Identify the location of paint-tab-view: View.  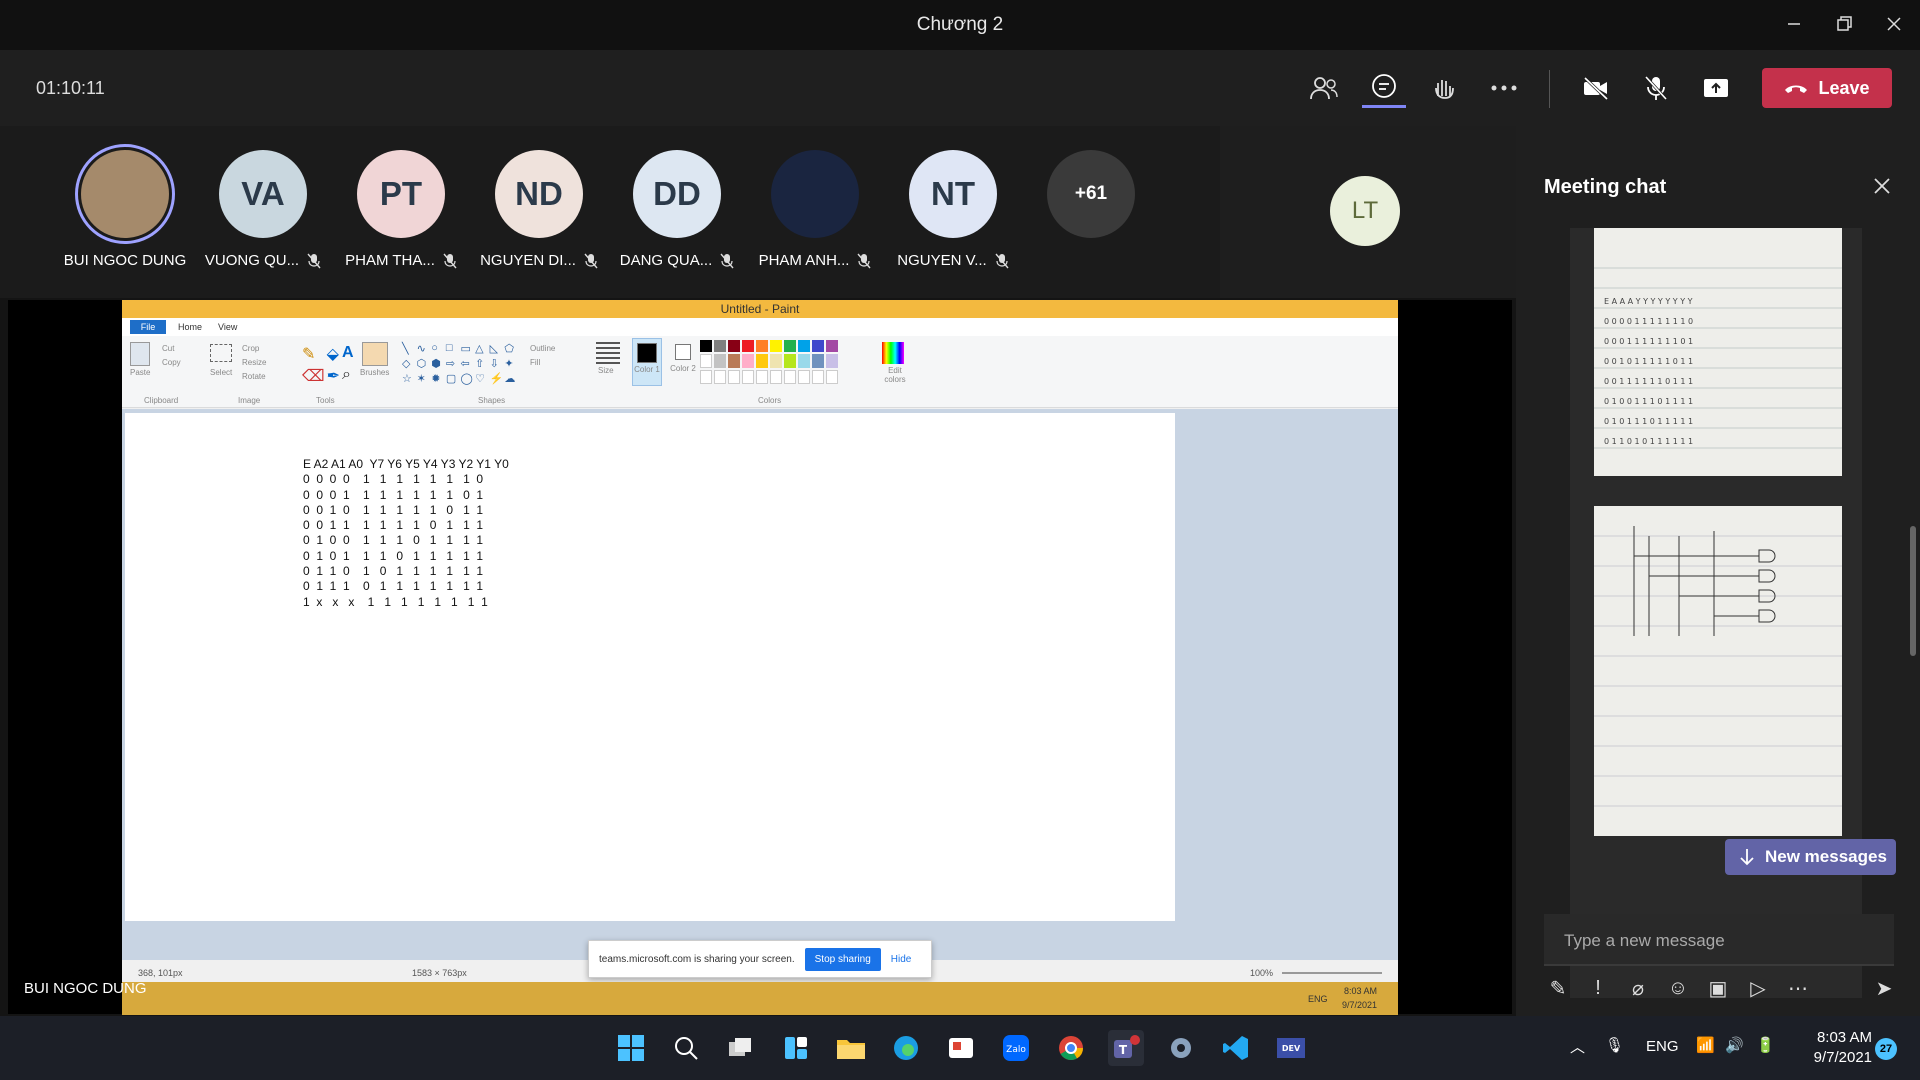
(227, 327).